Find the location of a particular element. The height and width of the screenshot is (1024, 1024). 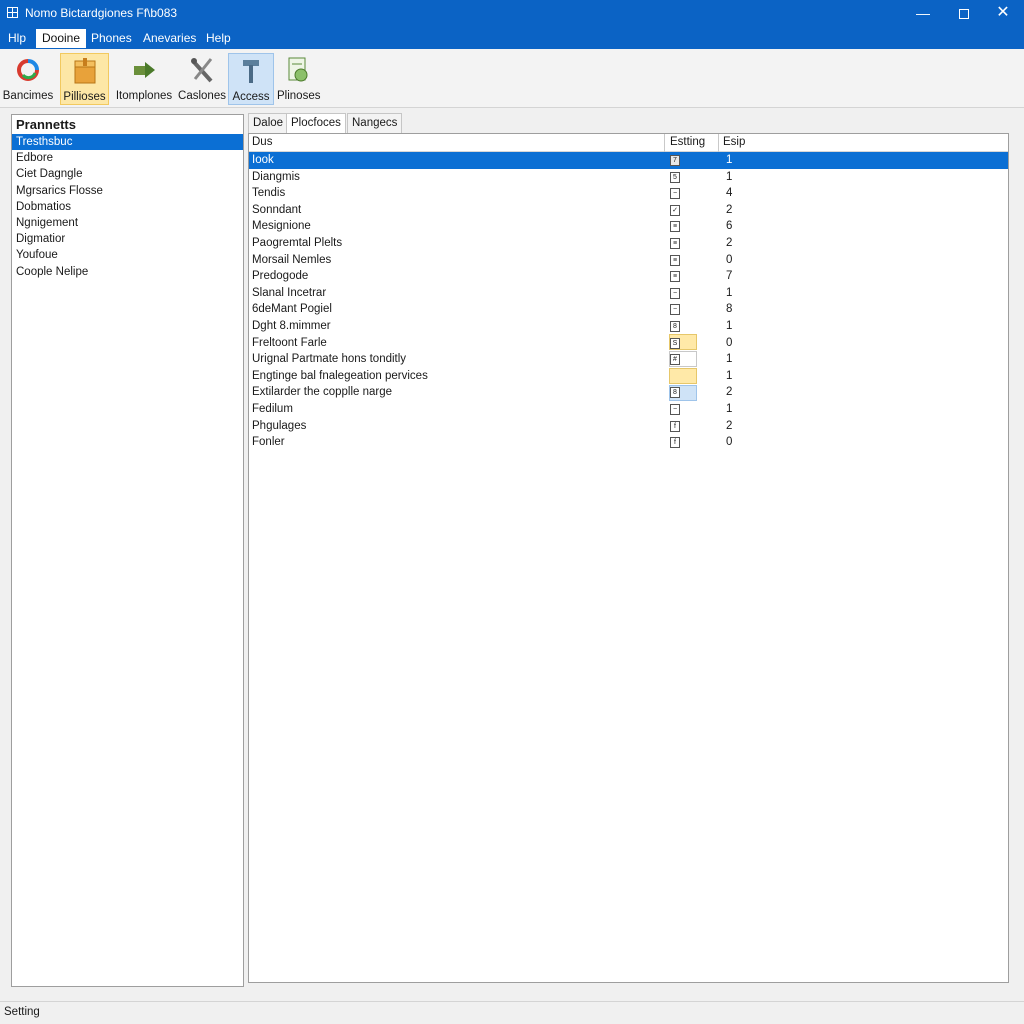

tree-item: Dobmatios is located at coordinates (127, 207).